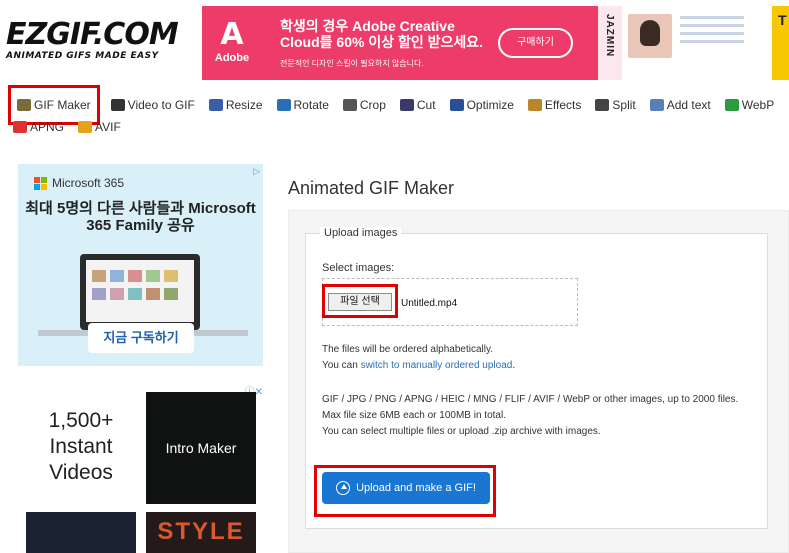 The image size is (789, 553). What do you see at coordinates (232, 58) in the screenshot?
I see `adobe-wordmark: Adobe` at bounding box center [232, 58].